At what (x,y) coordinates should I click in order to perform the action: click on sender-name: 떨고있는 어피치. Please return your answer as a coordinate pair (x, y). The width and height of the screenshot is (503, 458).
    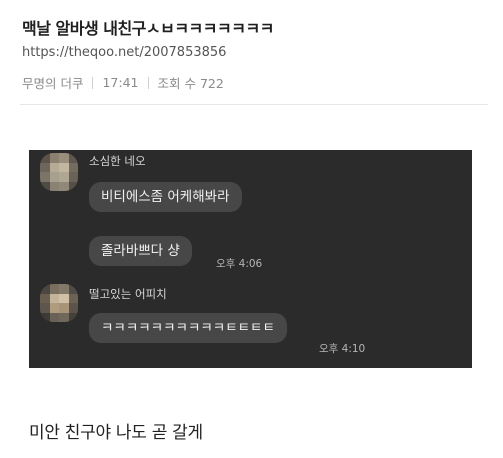
    Looking at the image, I should click on (128, 294).